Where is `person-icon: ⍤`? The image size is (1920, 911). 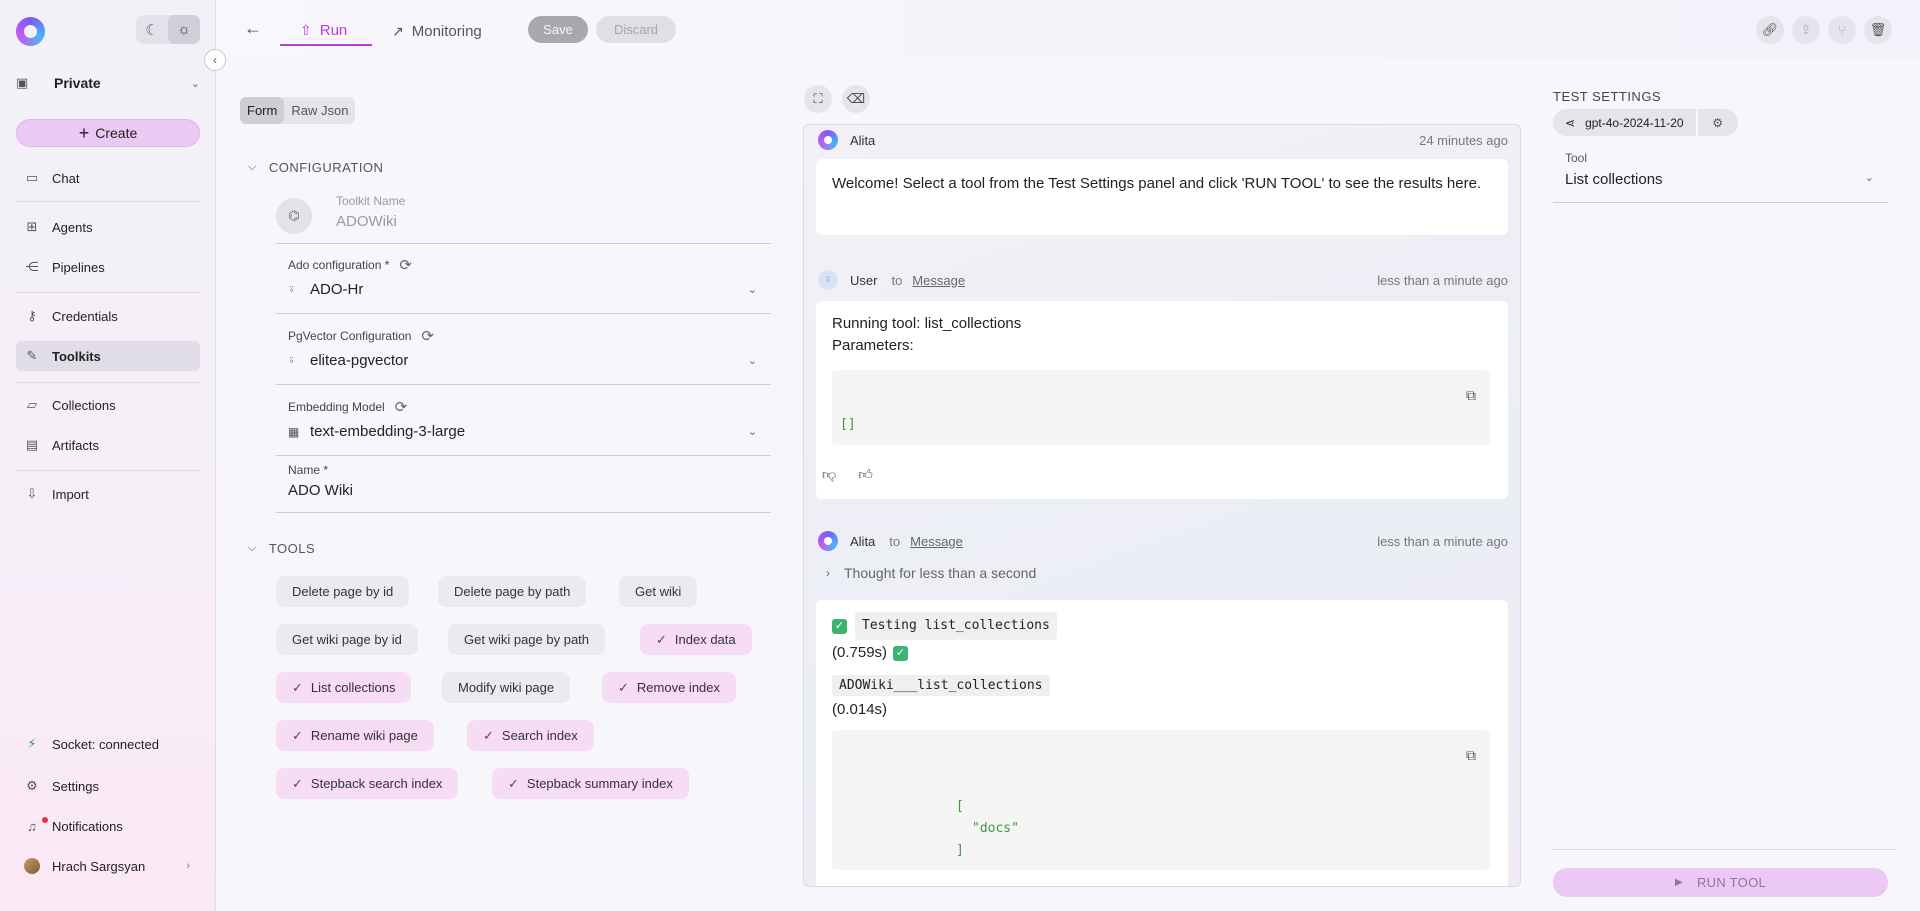 person-icon: ⍤ is located at coordinates (292, 289).